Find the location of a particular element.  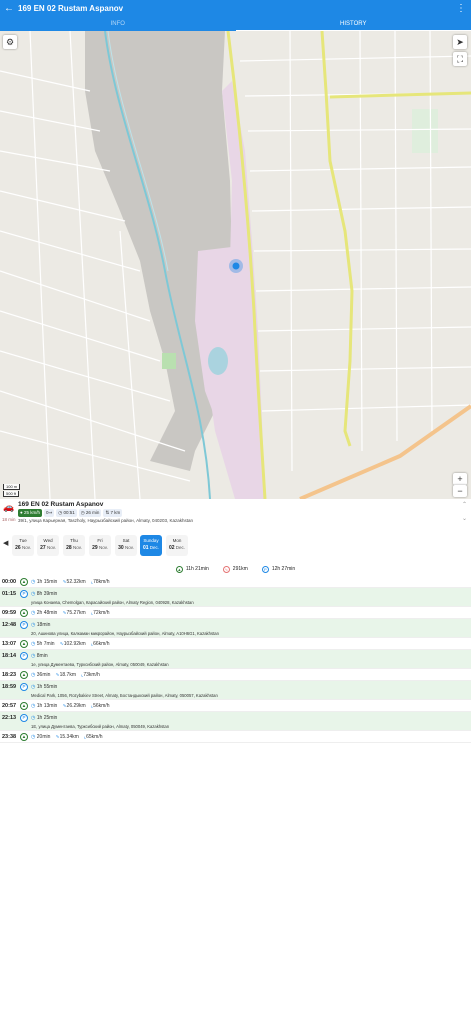

stop-duration: ◷ 8min is located at coordinates (39, 656).